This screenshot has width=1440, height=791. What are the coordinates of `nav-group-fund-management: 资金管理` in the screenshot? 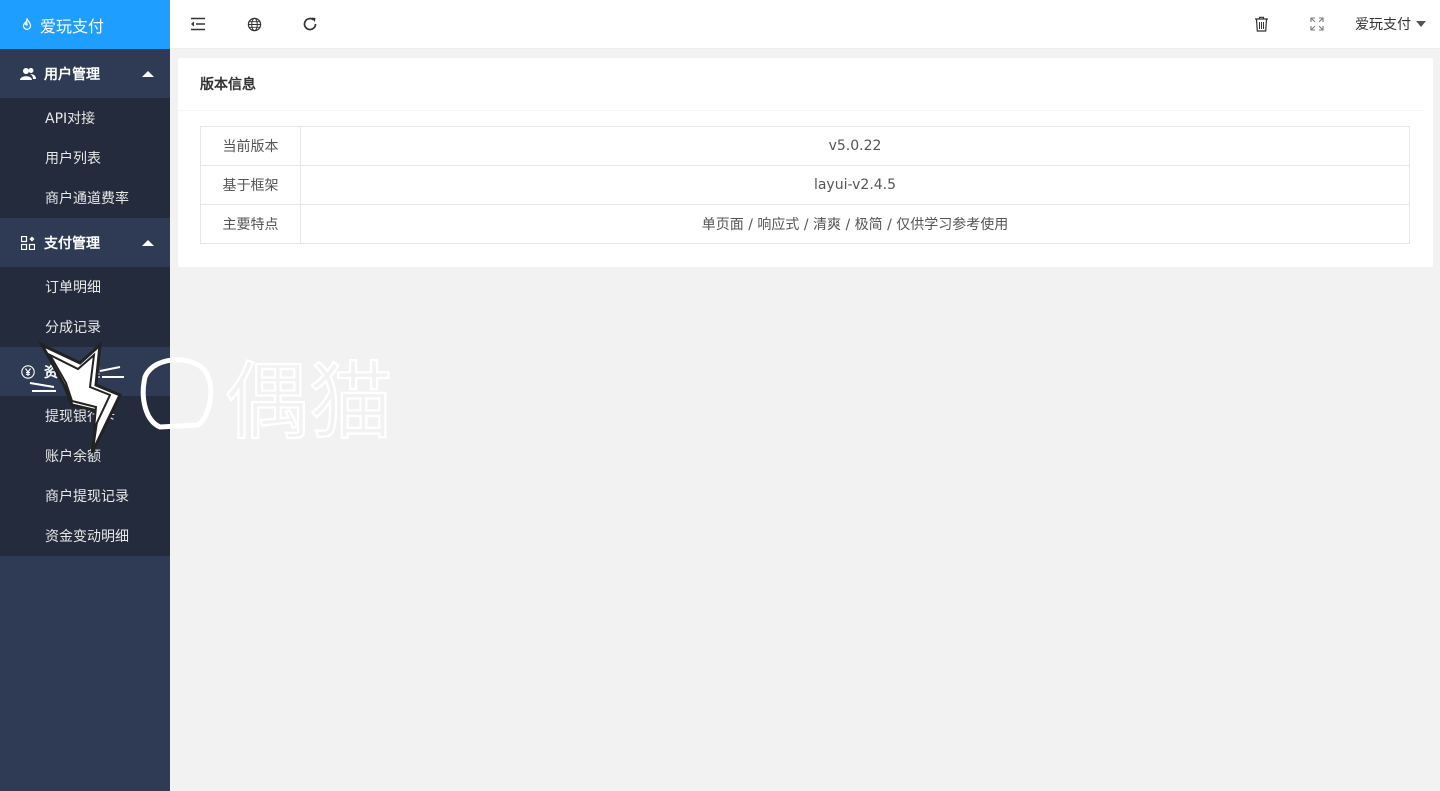 It's located at (85, 371).